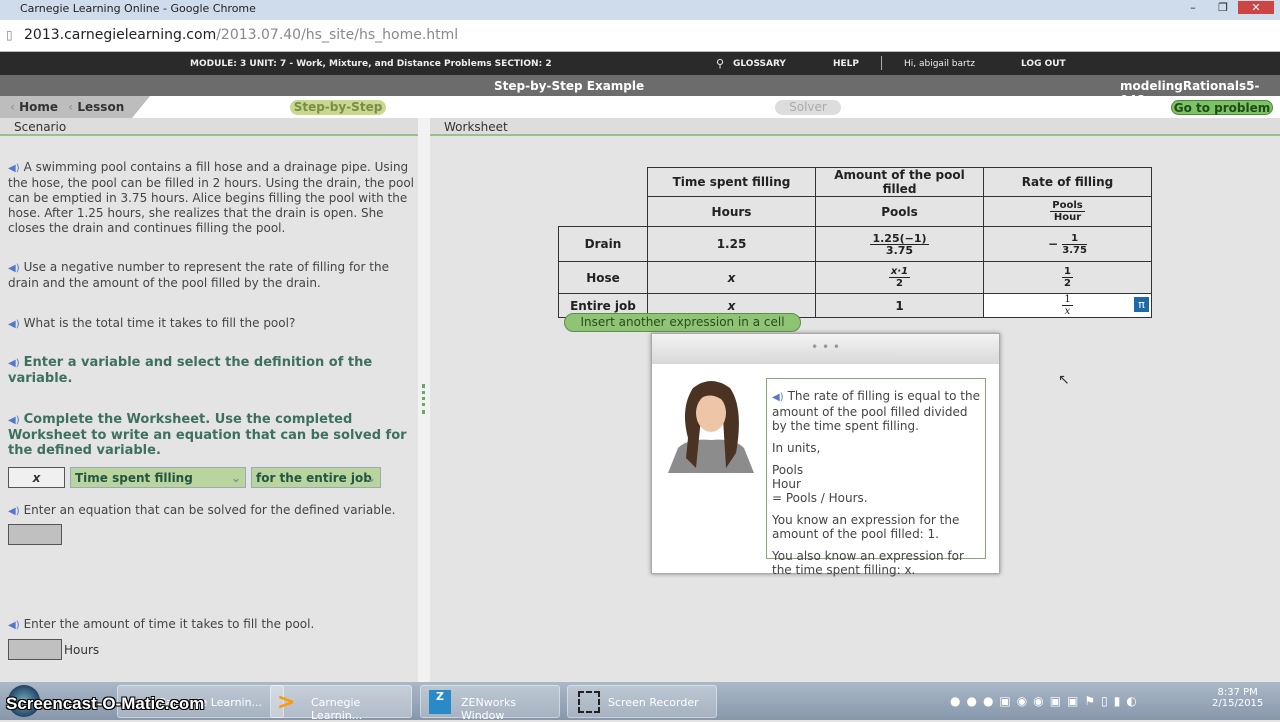 The height and width of the screenshot is (722, 1280). Describe the element at coordinates (9, 35) in the screenshot. I see `page-icon: ▯` at that location.